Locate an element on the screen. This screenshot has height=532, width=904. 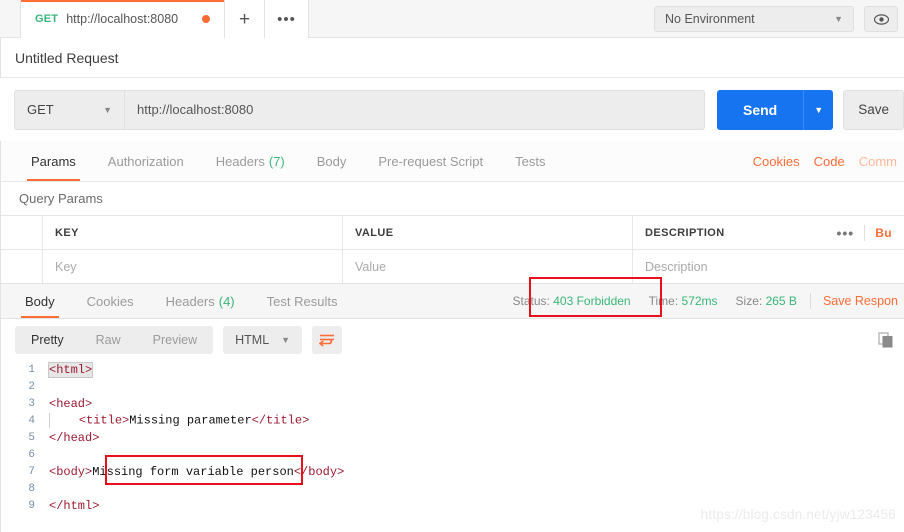
tab-headers-count: (7) is located at coordinates (276, 161).